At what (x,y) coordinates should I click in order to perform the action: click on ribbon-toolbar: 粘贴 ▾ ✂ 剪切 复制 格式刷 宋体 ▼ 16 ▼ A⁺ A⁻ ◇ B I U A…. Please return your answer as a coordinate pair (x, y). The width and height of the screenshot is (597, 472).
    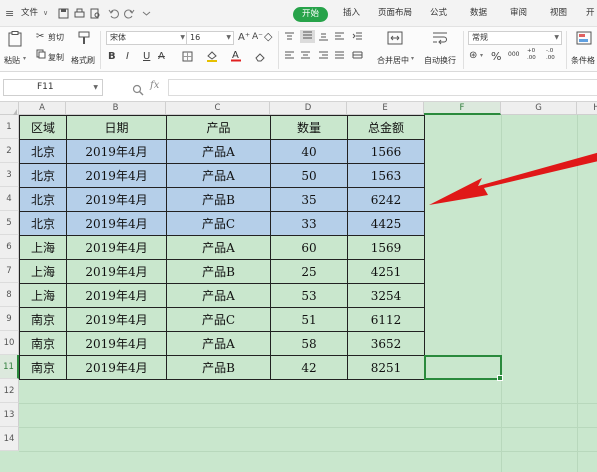
    Looking at the image, I should click on (298, 49).